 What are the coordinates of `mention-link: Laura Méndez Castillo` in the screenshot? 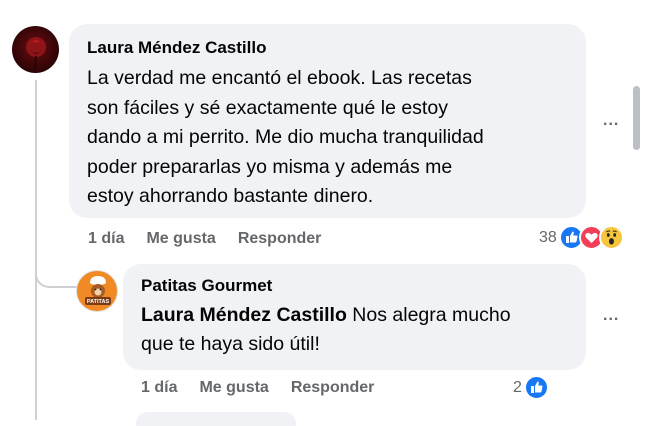 It's located at (244, 315).